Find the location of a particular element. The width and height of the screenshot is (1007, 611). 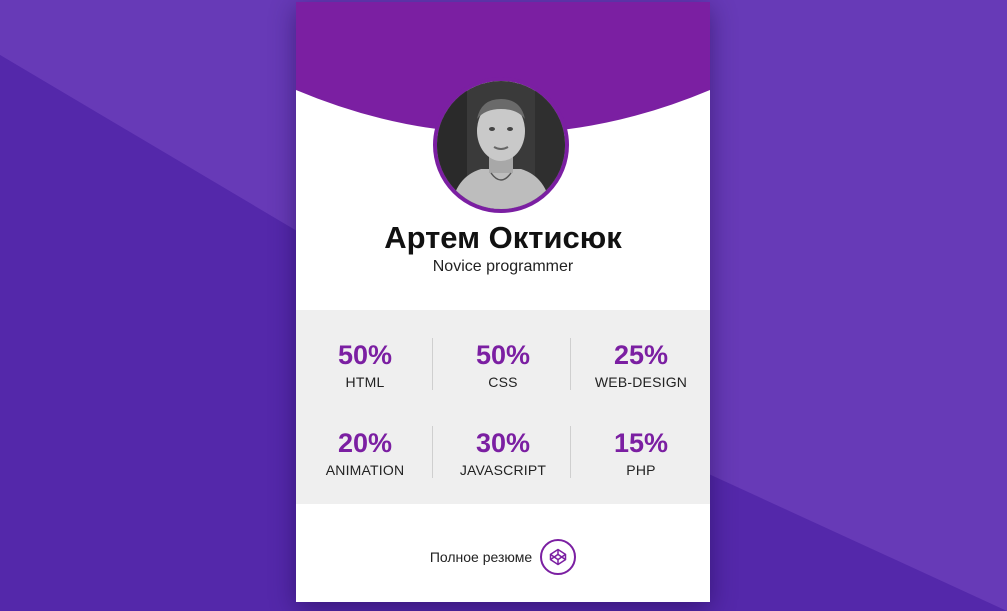

skill-value: 15% is located at coordinates (641, 443).